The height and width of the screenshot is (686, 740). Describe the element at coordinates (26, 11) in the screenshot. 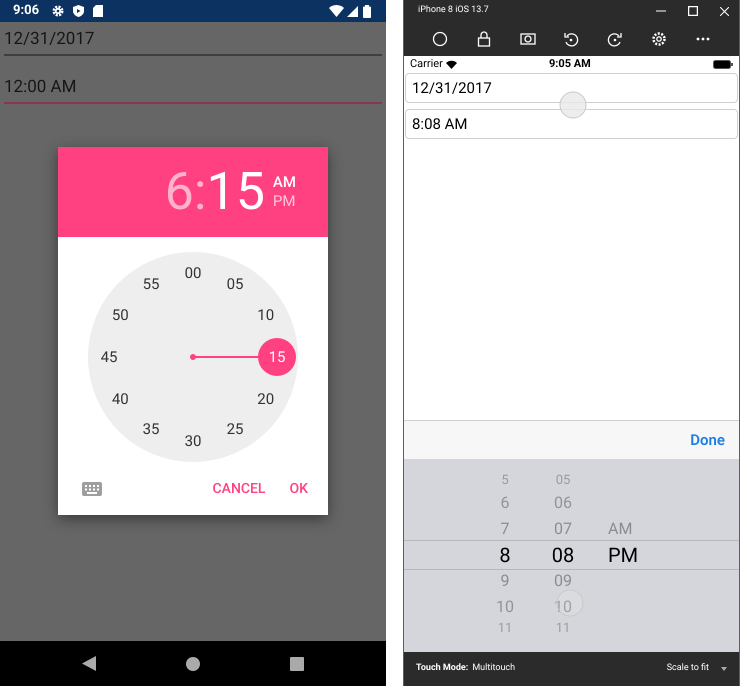

I see `status-time: 9:06` at that location.